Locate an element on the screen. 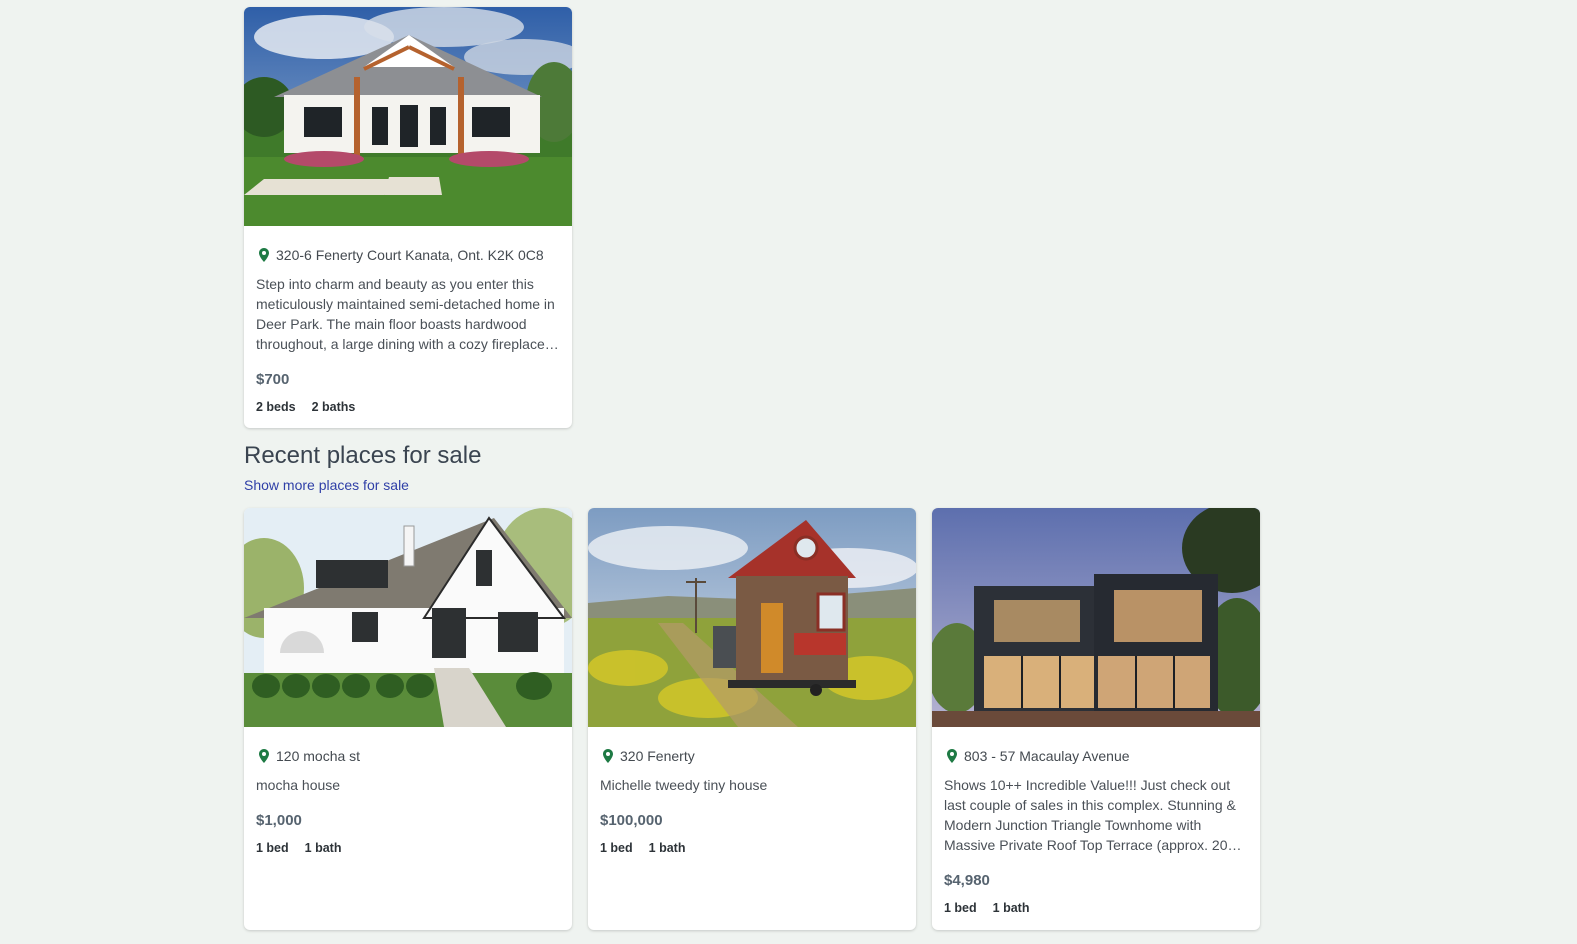  listing-address-text: 803 - 57 Macaulay Avenue is located at coordinates (1047, 756).